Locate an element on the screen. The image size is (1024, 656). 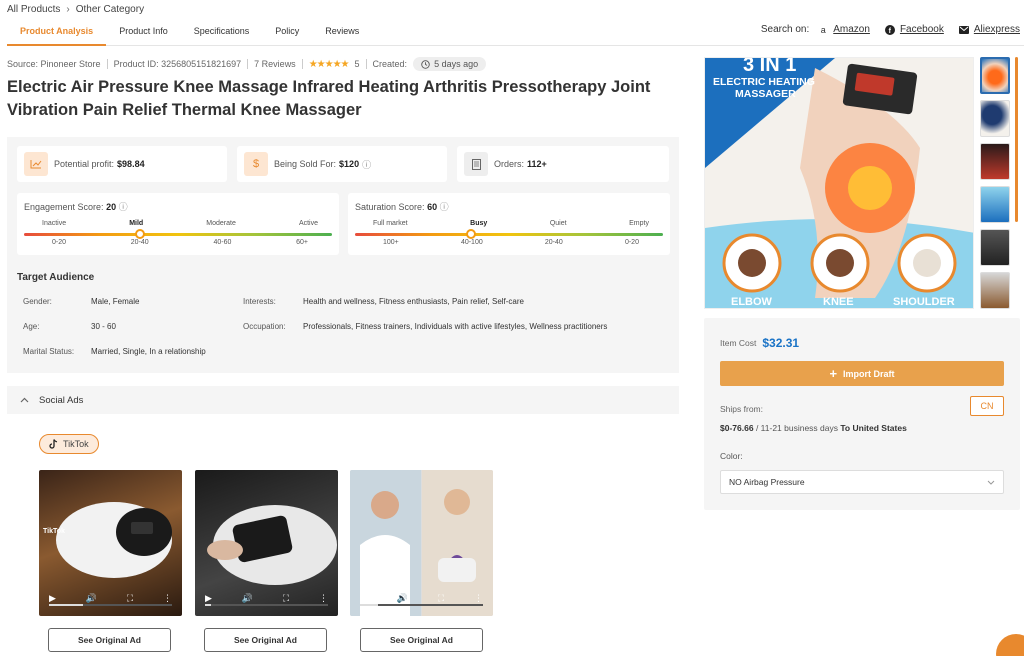
color-select: NO Airbag Pressure is located at coordinates (862, 482).